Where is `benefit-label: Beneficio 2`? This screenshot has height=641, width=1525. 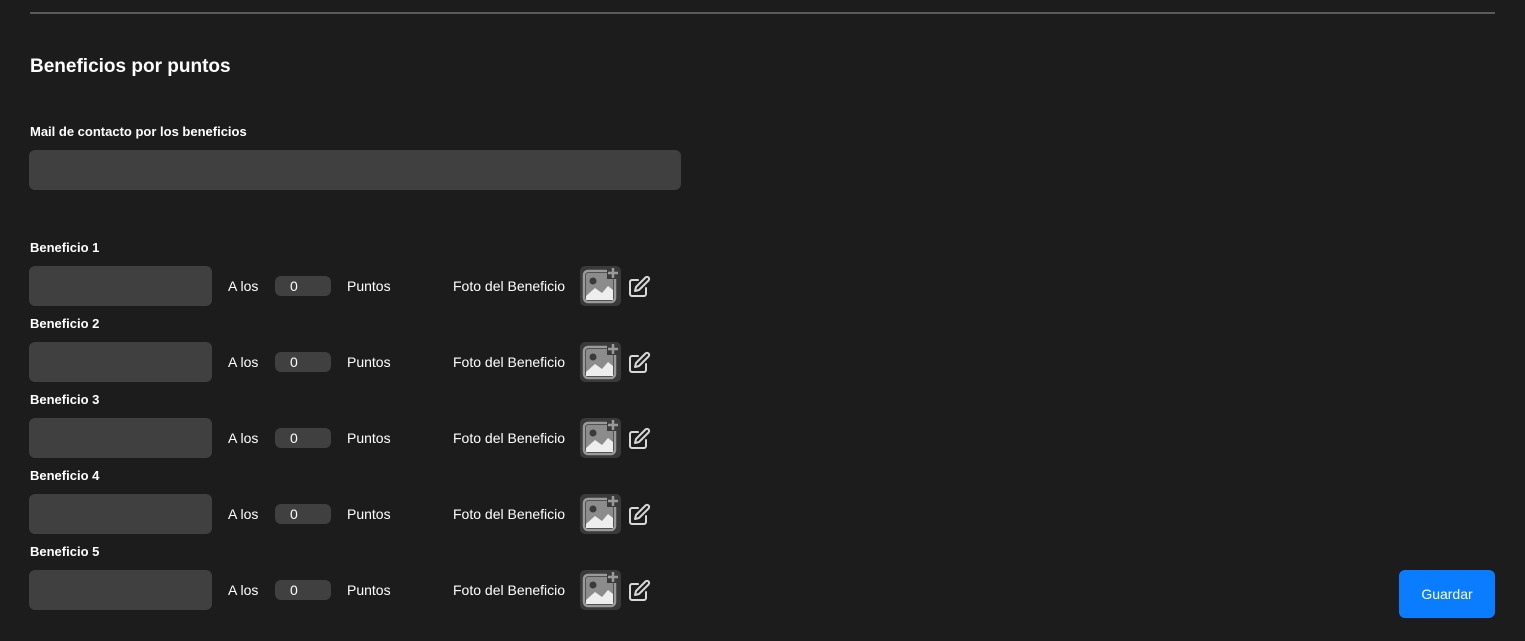
benefit-label: Beneficio 2 is located at coordinates (65, 323).